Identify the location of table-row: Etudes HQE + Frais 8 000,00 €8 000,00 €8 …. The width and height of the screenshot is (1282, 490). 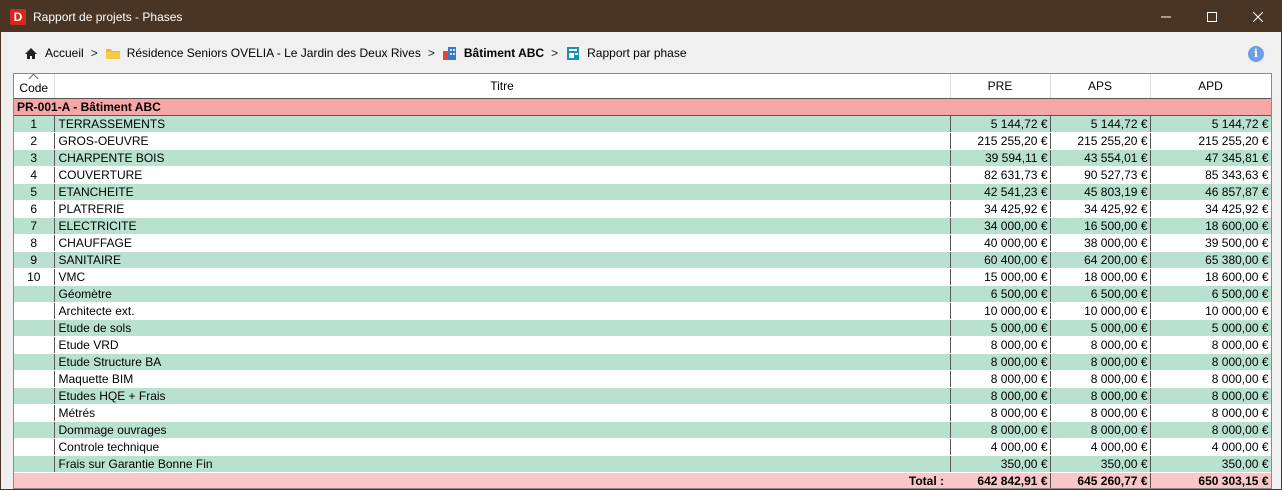
(642, 396).